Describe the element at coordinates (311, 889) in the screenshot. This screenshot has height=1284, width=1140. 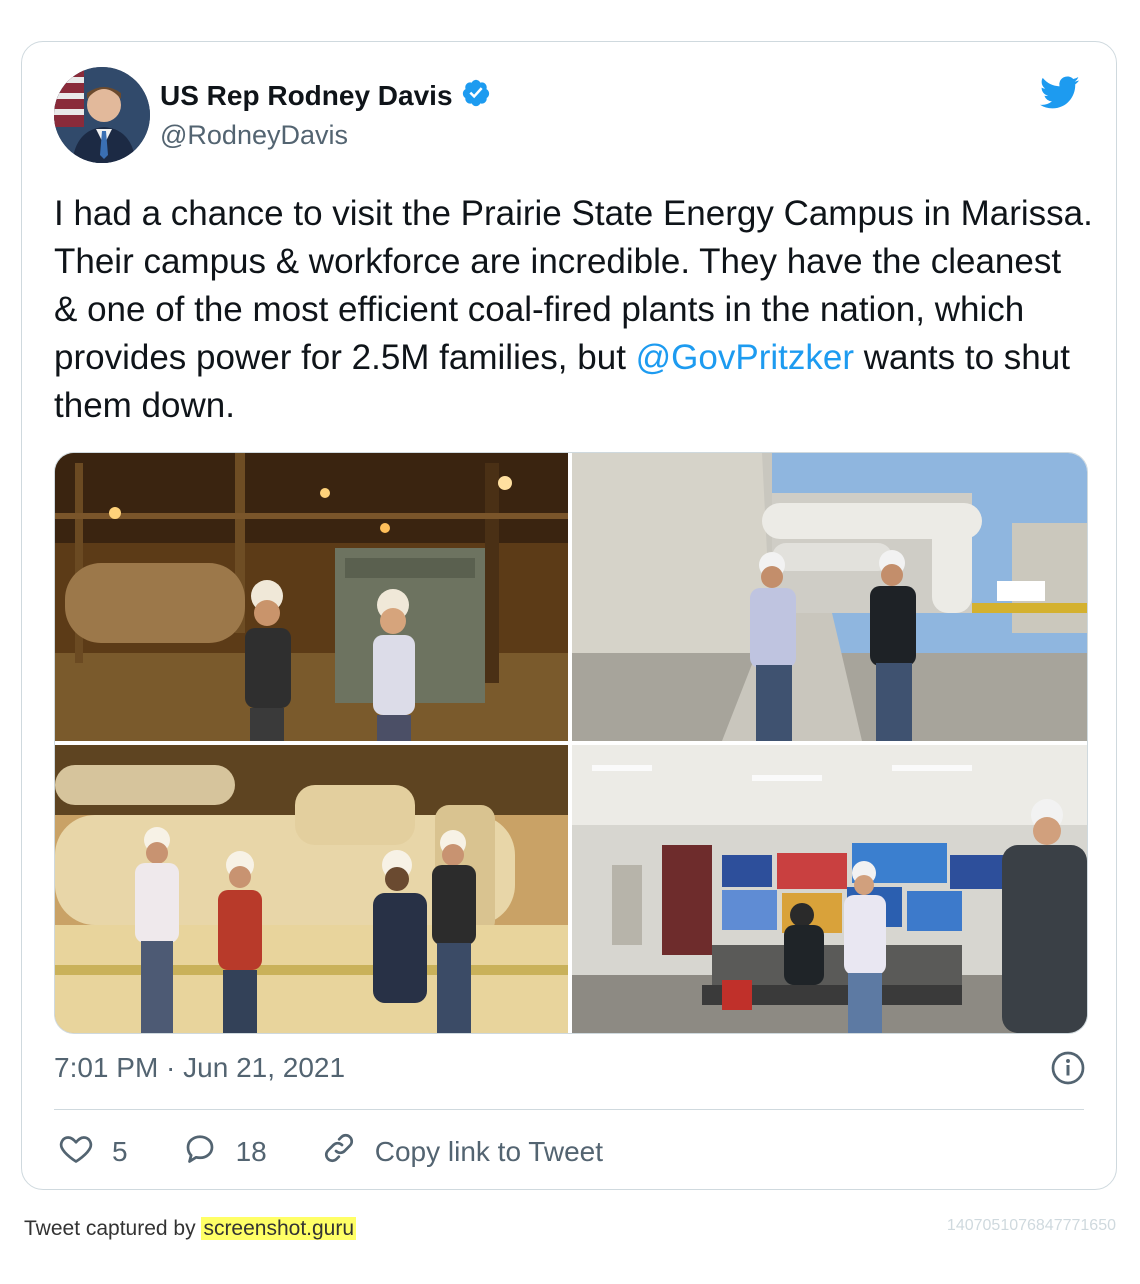
I see `photo-turbine-hall` at that location.